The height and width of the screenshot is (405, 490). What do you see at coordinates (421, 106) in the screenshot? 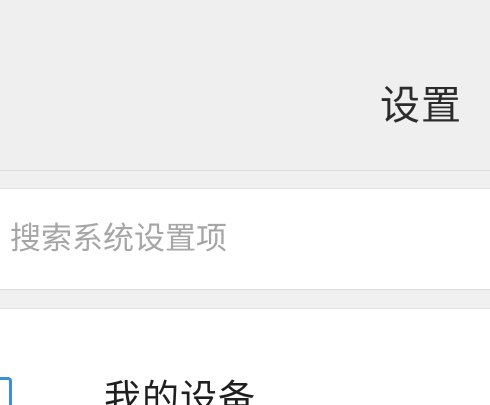
I see `page-title: 设置` at bounding box center [421, 106].